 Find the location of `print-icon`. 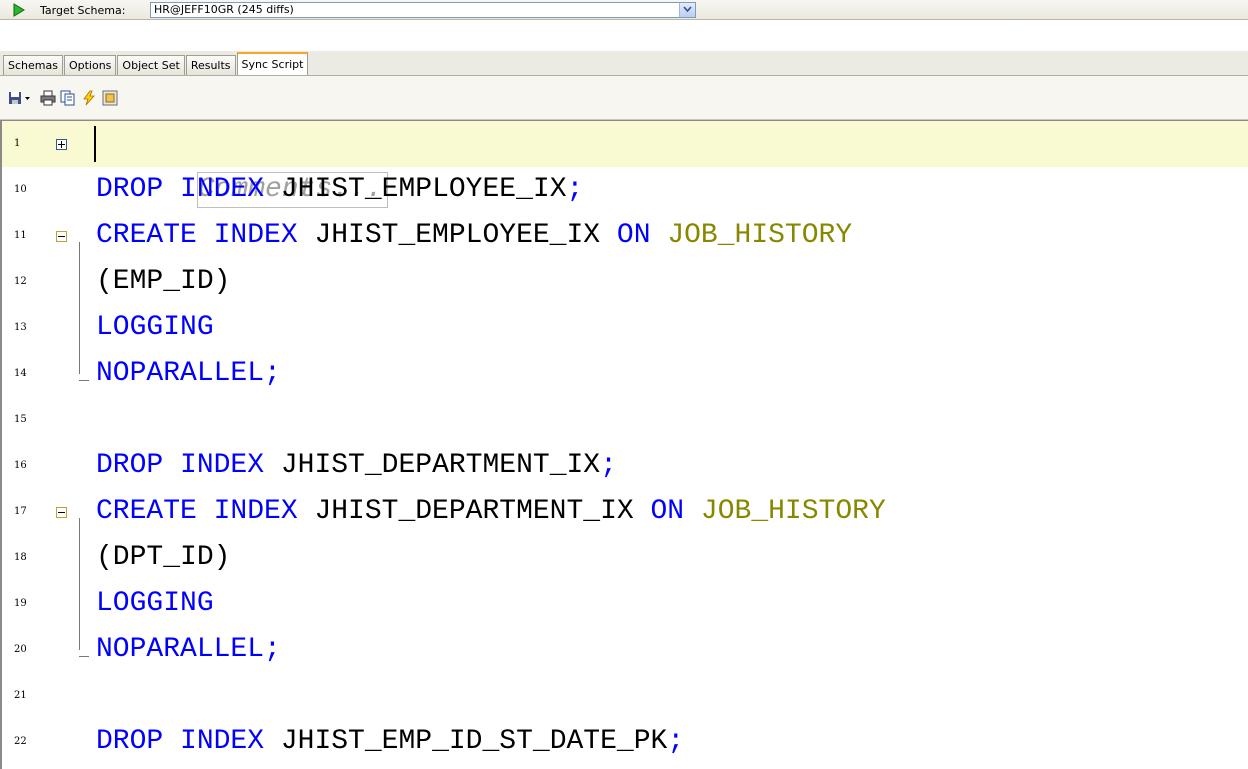

print-icon is located at coordinates (48, 98).